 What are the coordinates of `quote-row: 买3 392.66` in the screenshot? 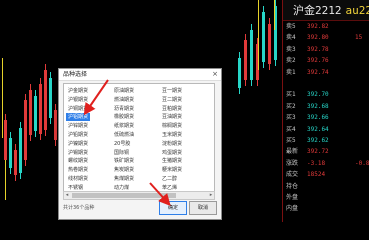 It's located at (326, 117).